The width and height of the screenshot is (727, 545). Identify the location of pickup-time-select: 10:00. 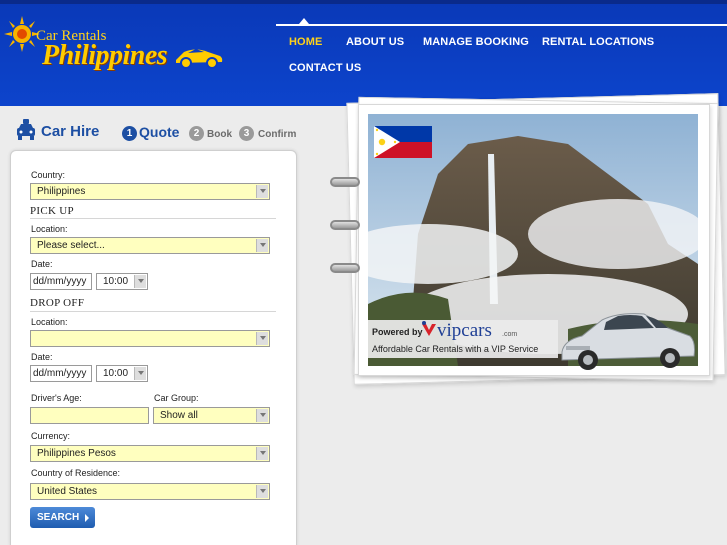
(122, 281).